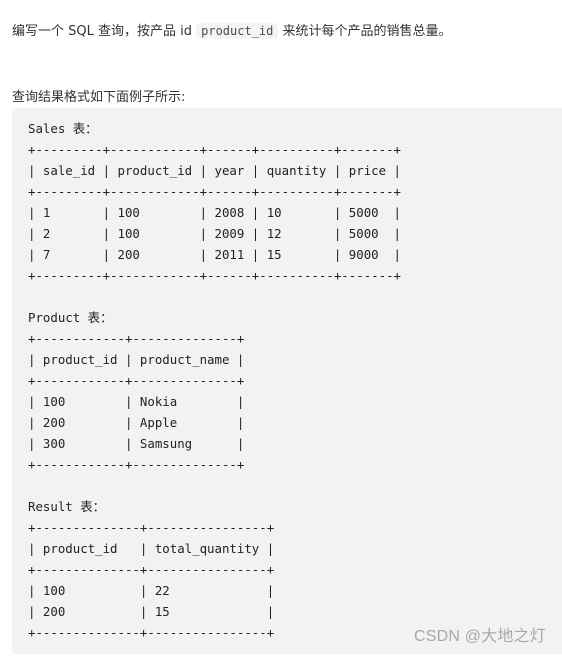 This screenshot has height=658, width=562. What do you see at coordinates (136, 422) in the screenshot?
I see `table-row: | 200 | Apple |` at bounding box center [136, 422].